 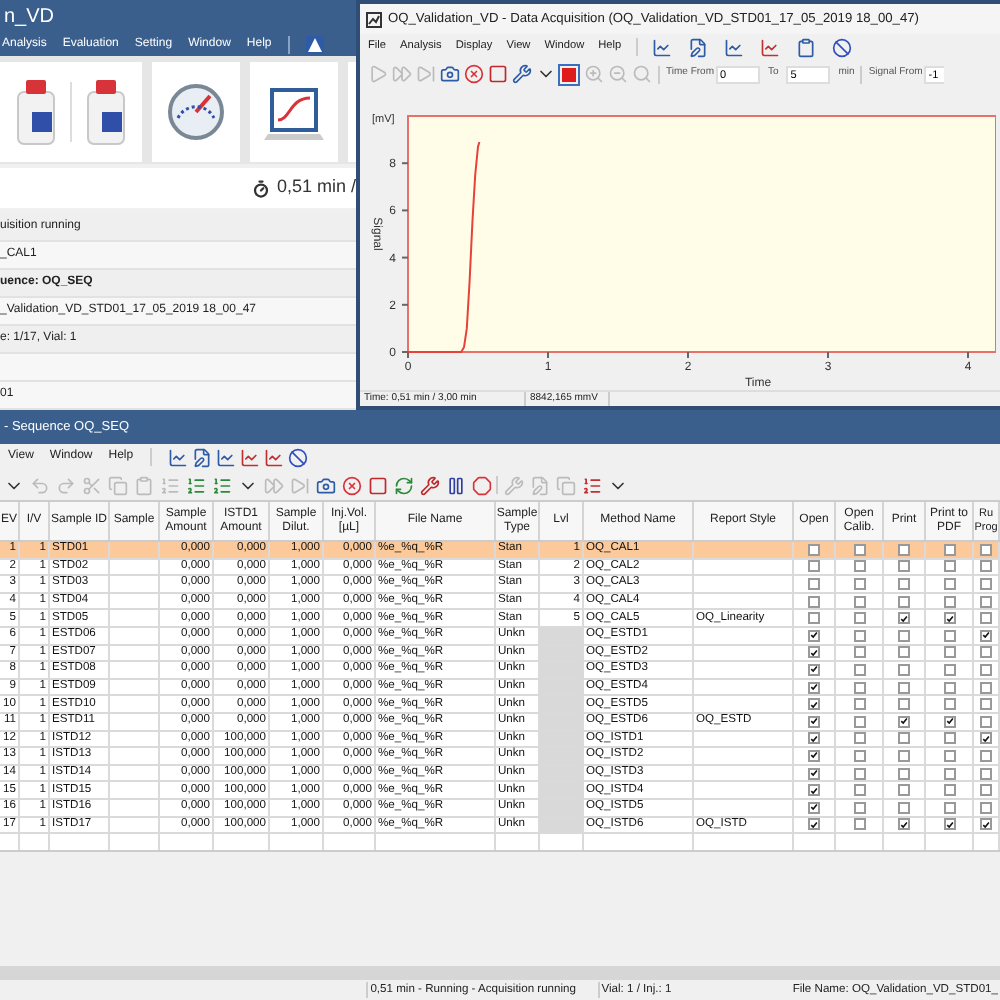 What do you see at coordinates (569, 74) in the screenshot?
I see `record-button` at bounding box center [569, 74].